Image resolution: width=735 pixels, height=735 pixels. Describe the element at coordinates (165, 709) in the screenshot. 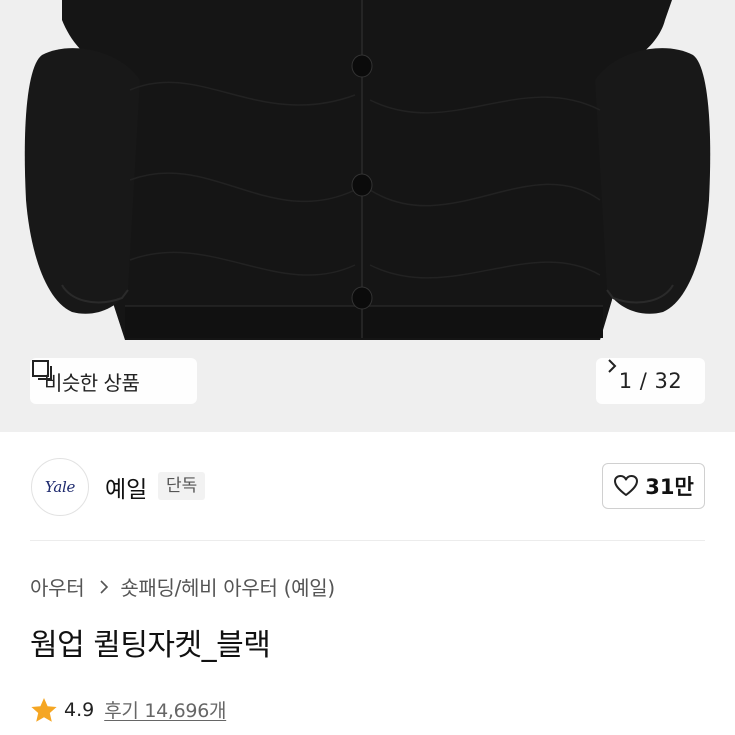

I see `reviews-link: 후기 14,696개` at that location.